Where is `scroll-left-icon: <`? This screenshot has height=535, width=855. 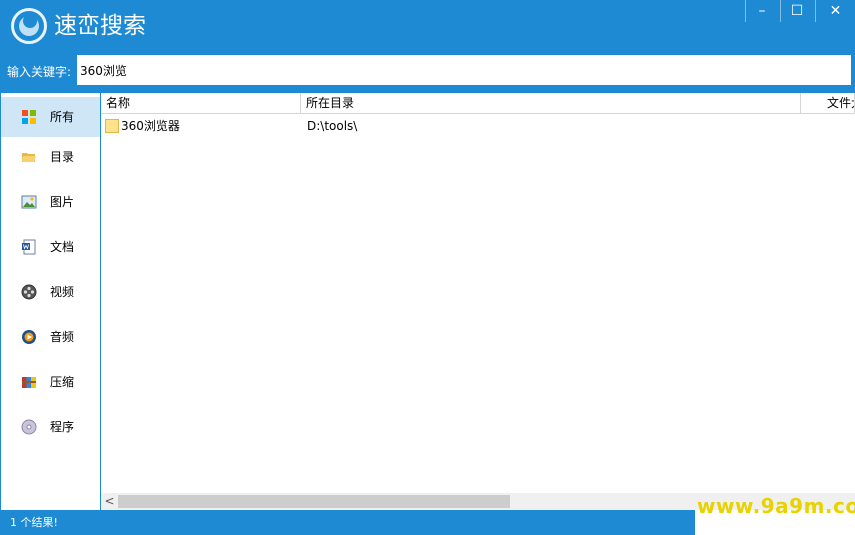
scroll-left-icon: < is located at coordinates (109, 501).